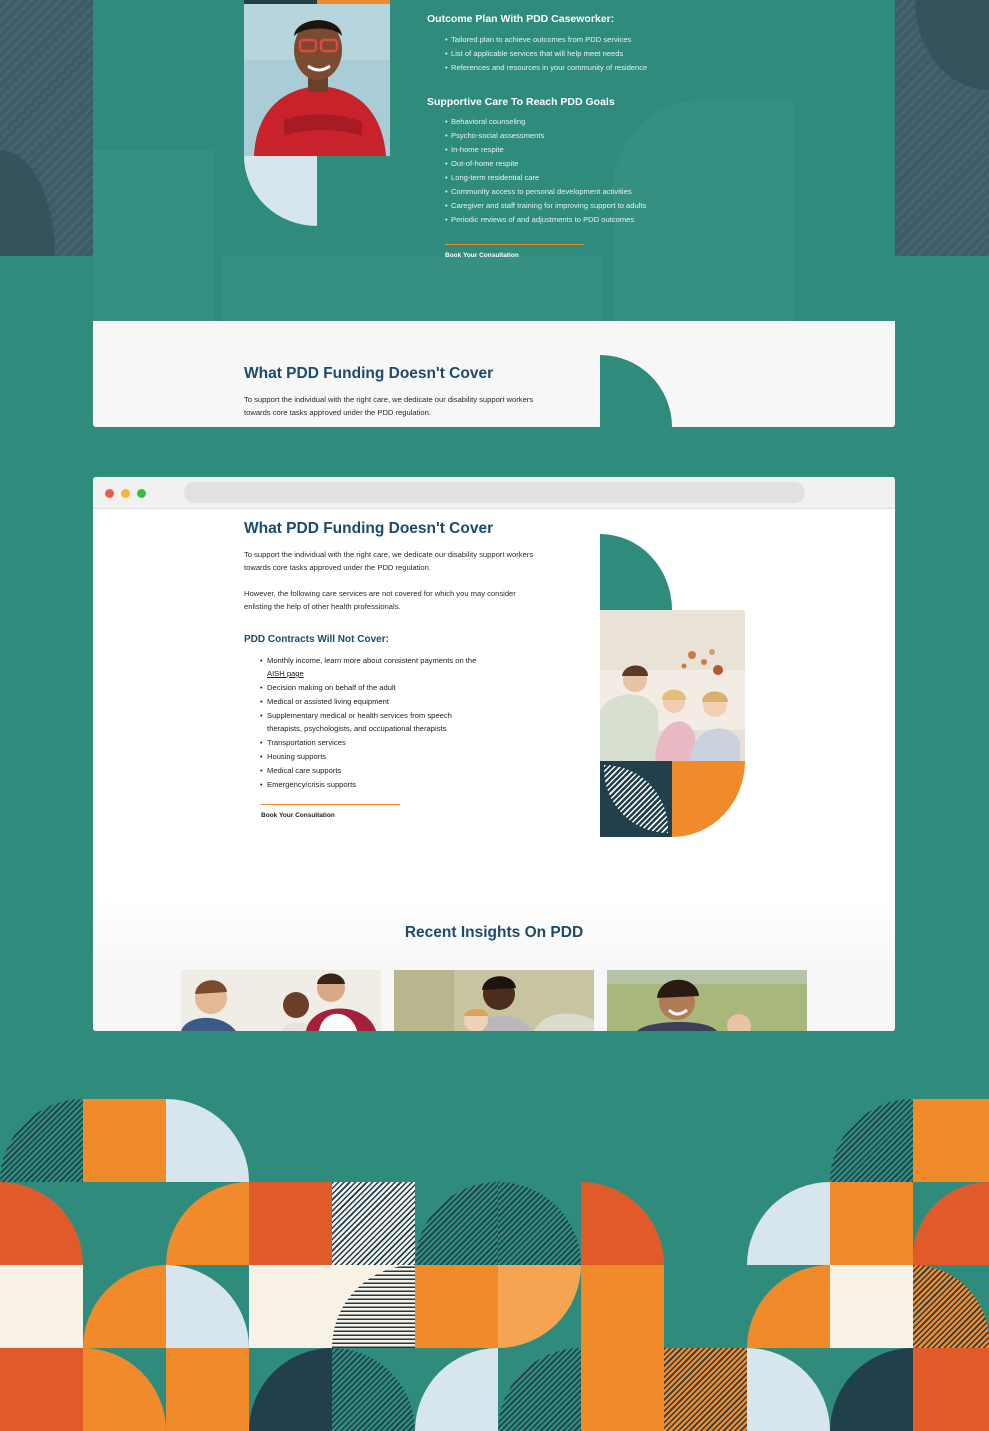  I want to click on list-item: Long-term residential care, so click(545, 178).